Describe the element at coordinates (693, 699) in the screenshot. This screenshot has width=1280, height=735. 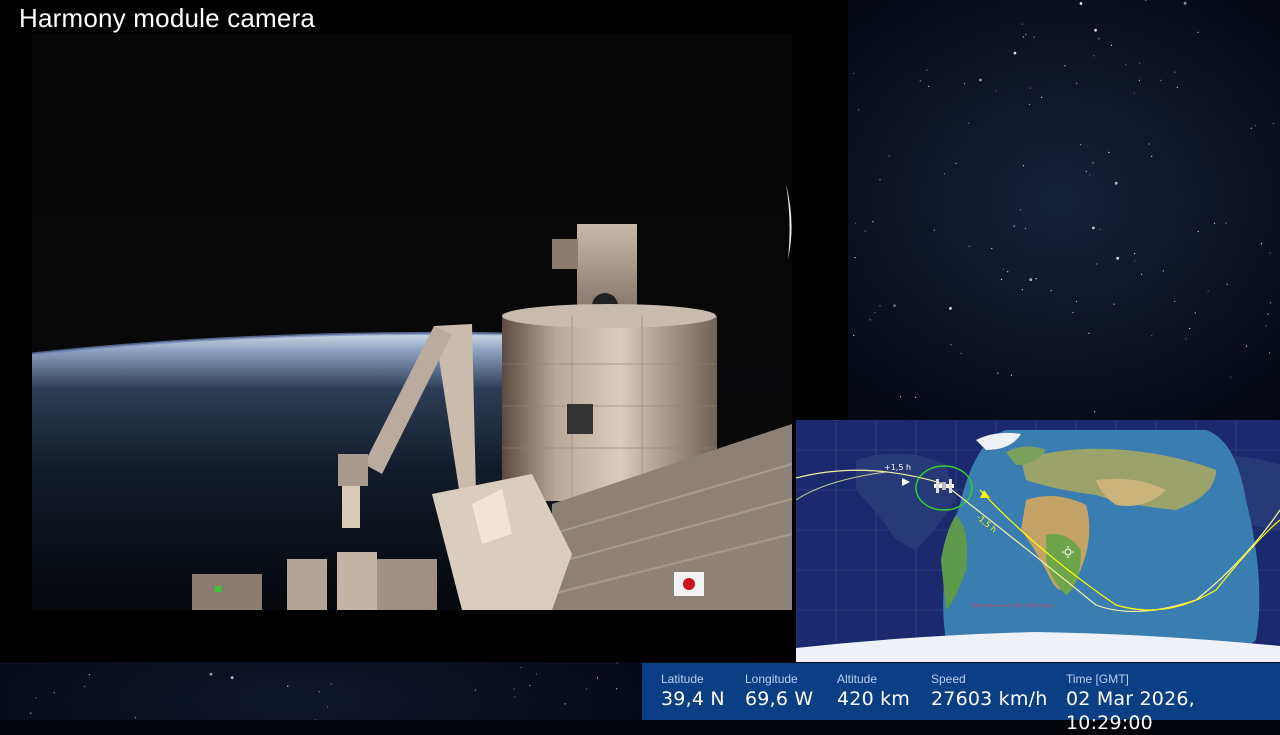
I see `latitude-value: 39,4 N` at that location.